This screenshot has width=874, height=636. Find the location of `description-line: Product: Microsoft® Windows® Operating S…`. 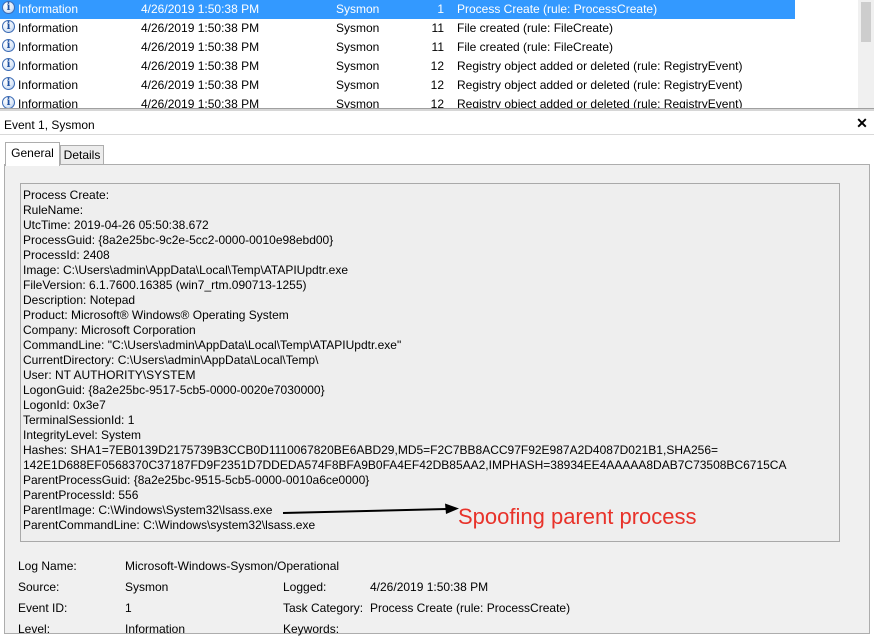

description-line: Product: Microsoft® Windows® Operating S… is located at coordinates (156, 315).